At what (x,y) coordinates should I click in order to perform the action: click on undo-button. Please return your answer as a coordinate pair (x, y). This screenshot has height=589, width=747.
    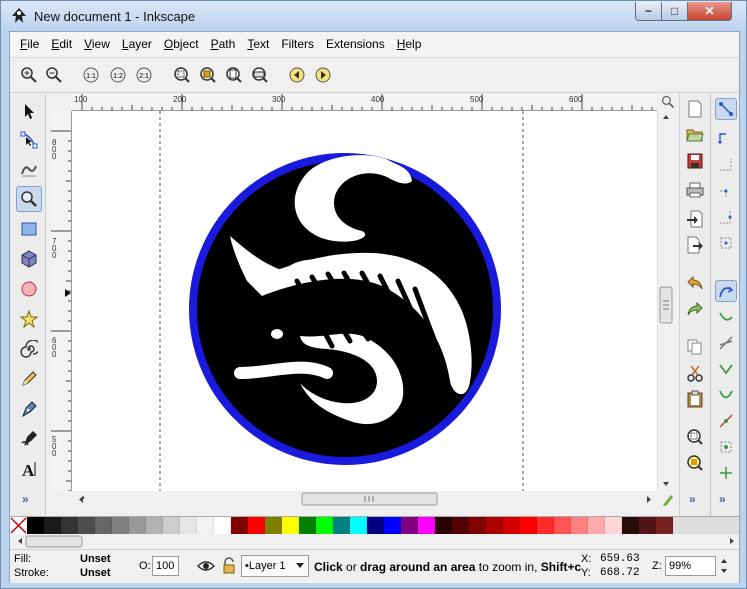
    Looking at the image, I should click on (695, 283).